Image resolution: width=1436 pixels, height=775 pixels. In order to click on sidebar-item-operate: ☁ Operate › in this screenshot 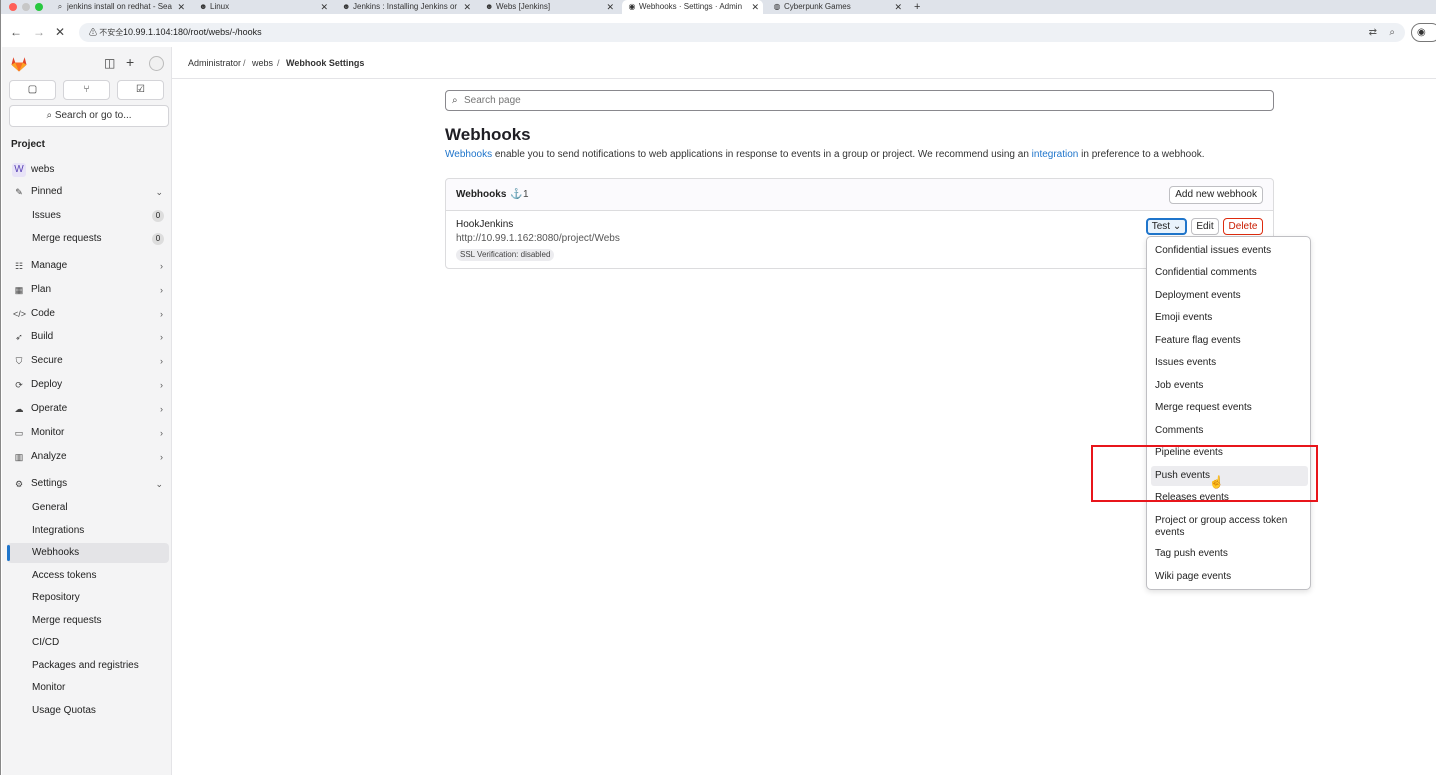, I will do `click(88, 409)`.